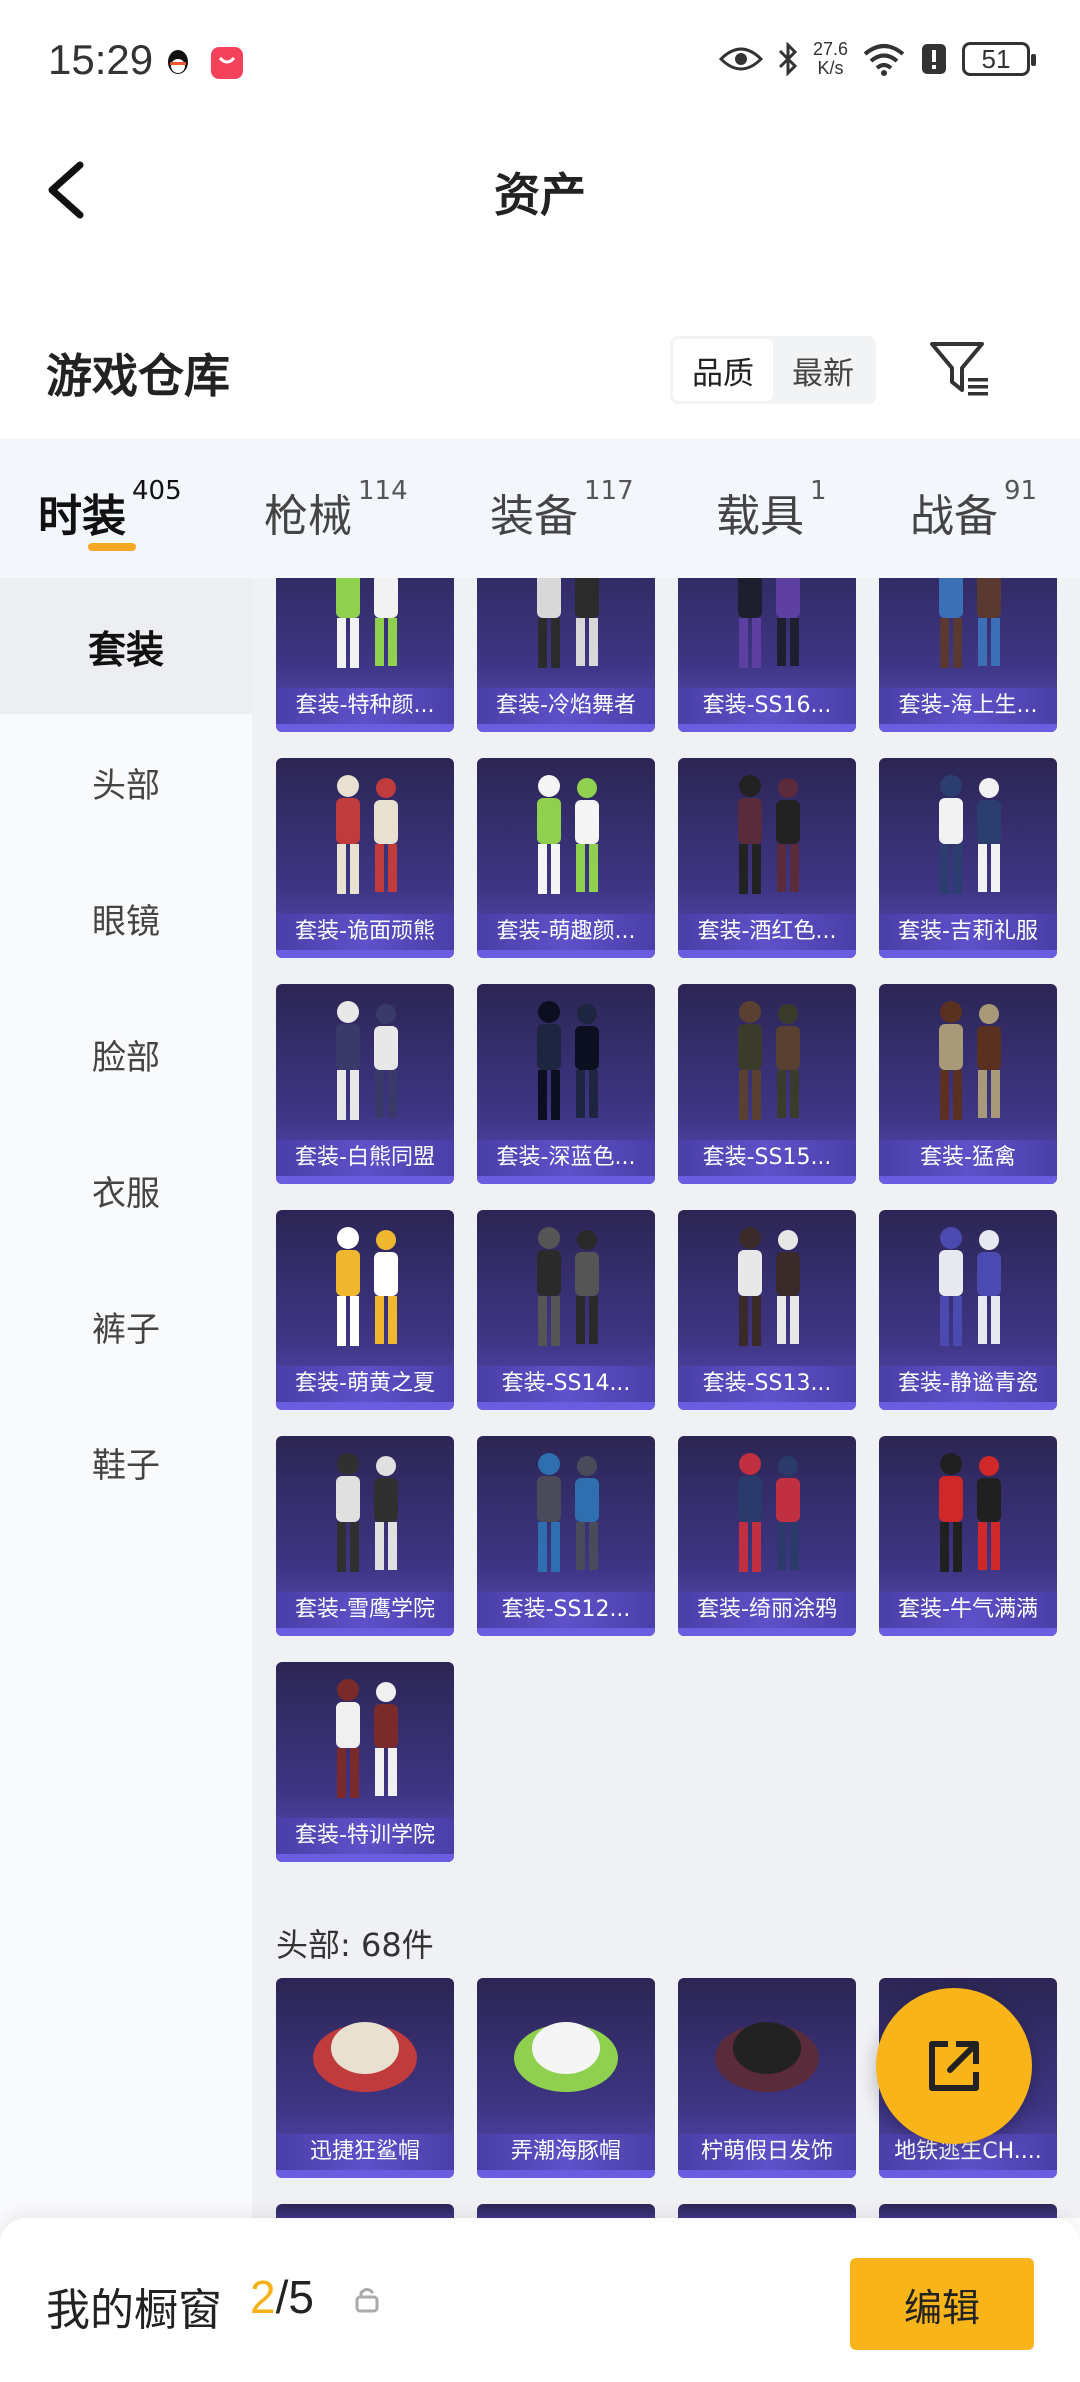  What do you see at coordinates (767, 2057) in the screenshot?
I see `headwear-thumbnail` at bounding box center [767, 2057].